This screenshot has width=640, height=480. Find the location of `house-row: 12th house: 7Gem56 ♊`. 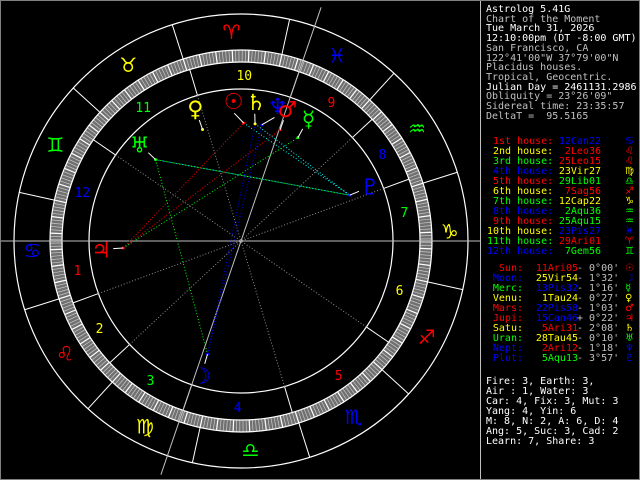

house-row: 12th house: 7Gem56 ♊ is located at coordinates (560, 251).